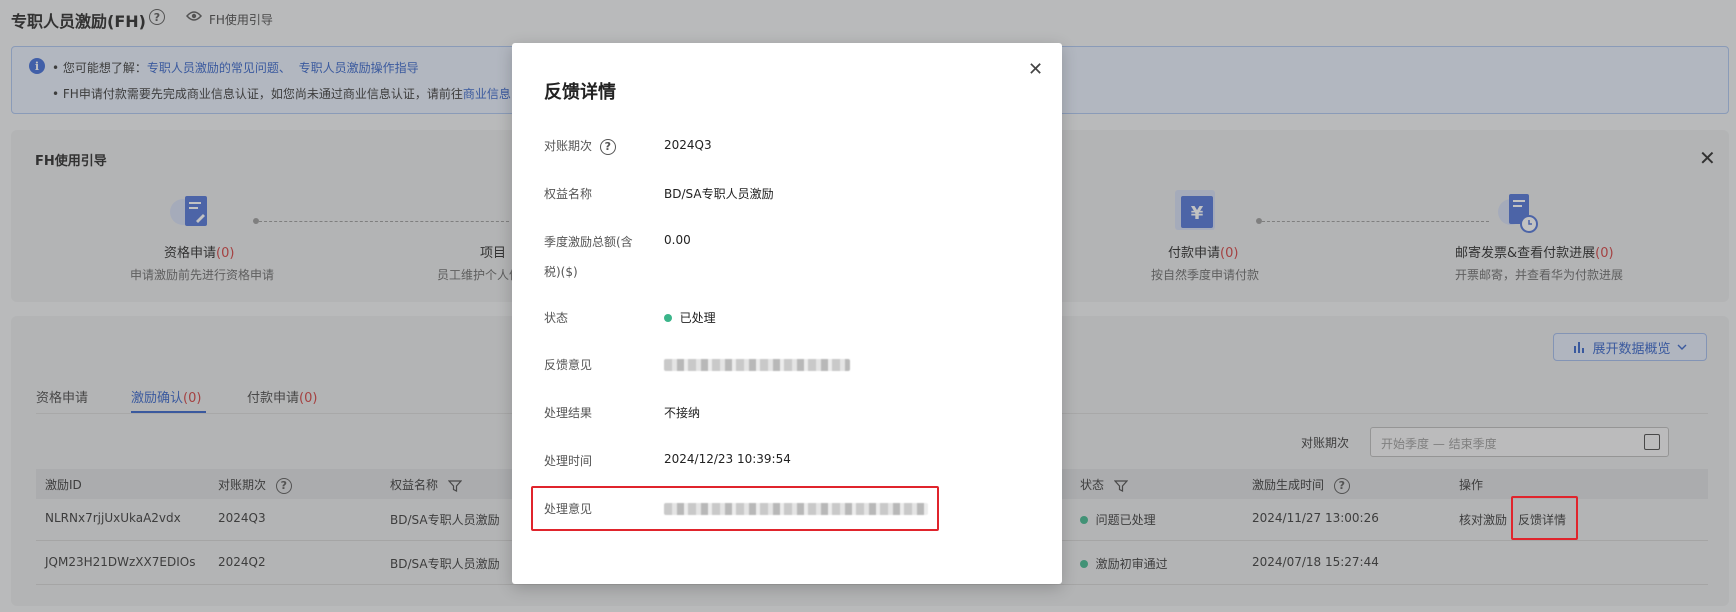 This screenshot has width=1736, height=612. What do you see at coordinates (607, 146) in the screenshot?
I see `help-icon: ?` at bounding box center [607, 146].